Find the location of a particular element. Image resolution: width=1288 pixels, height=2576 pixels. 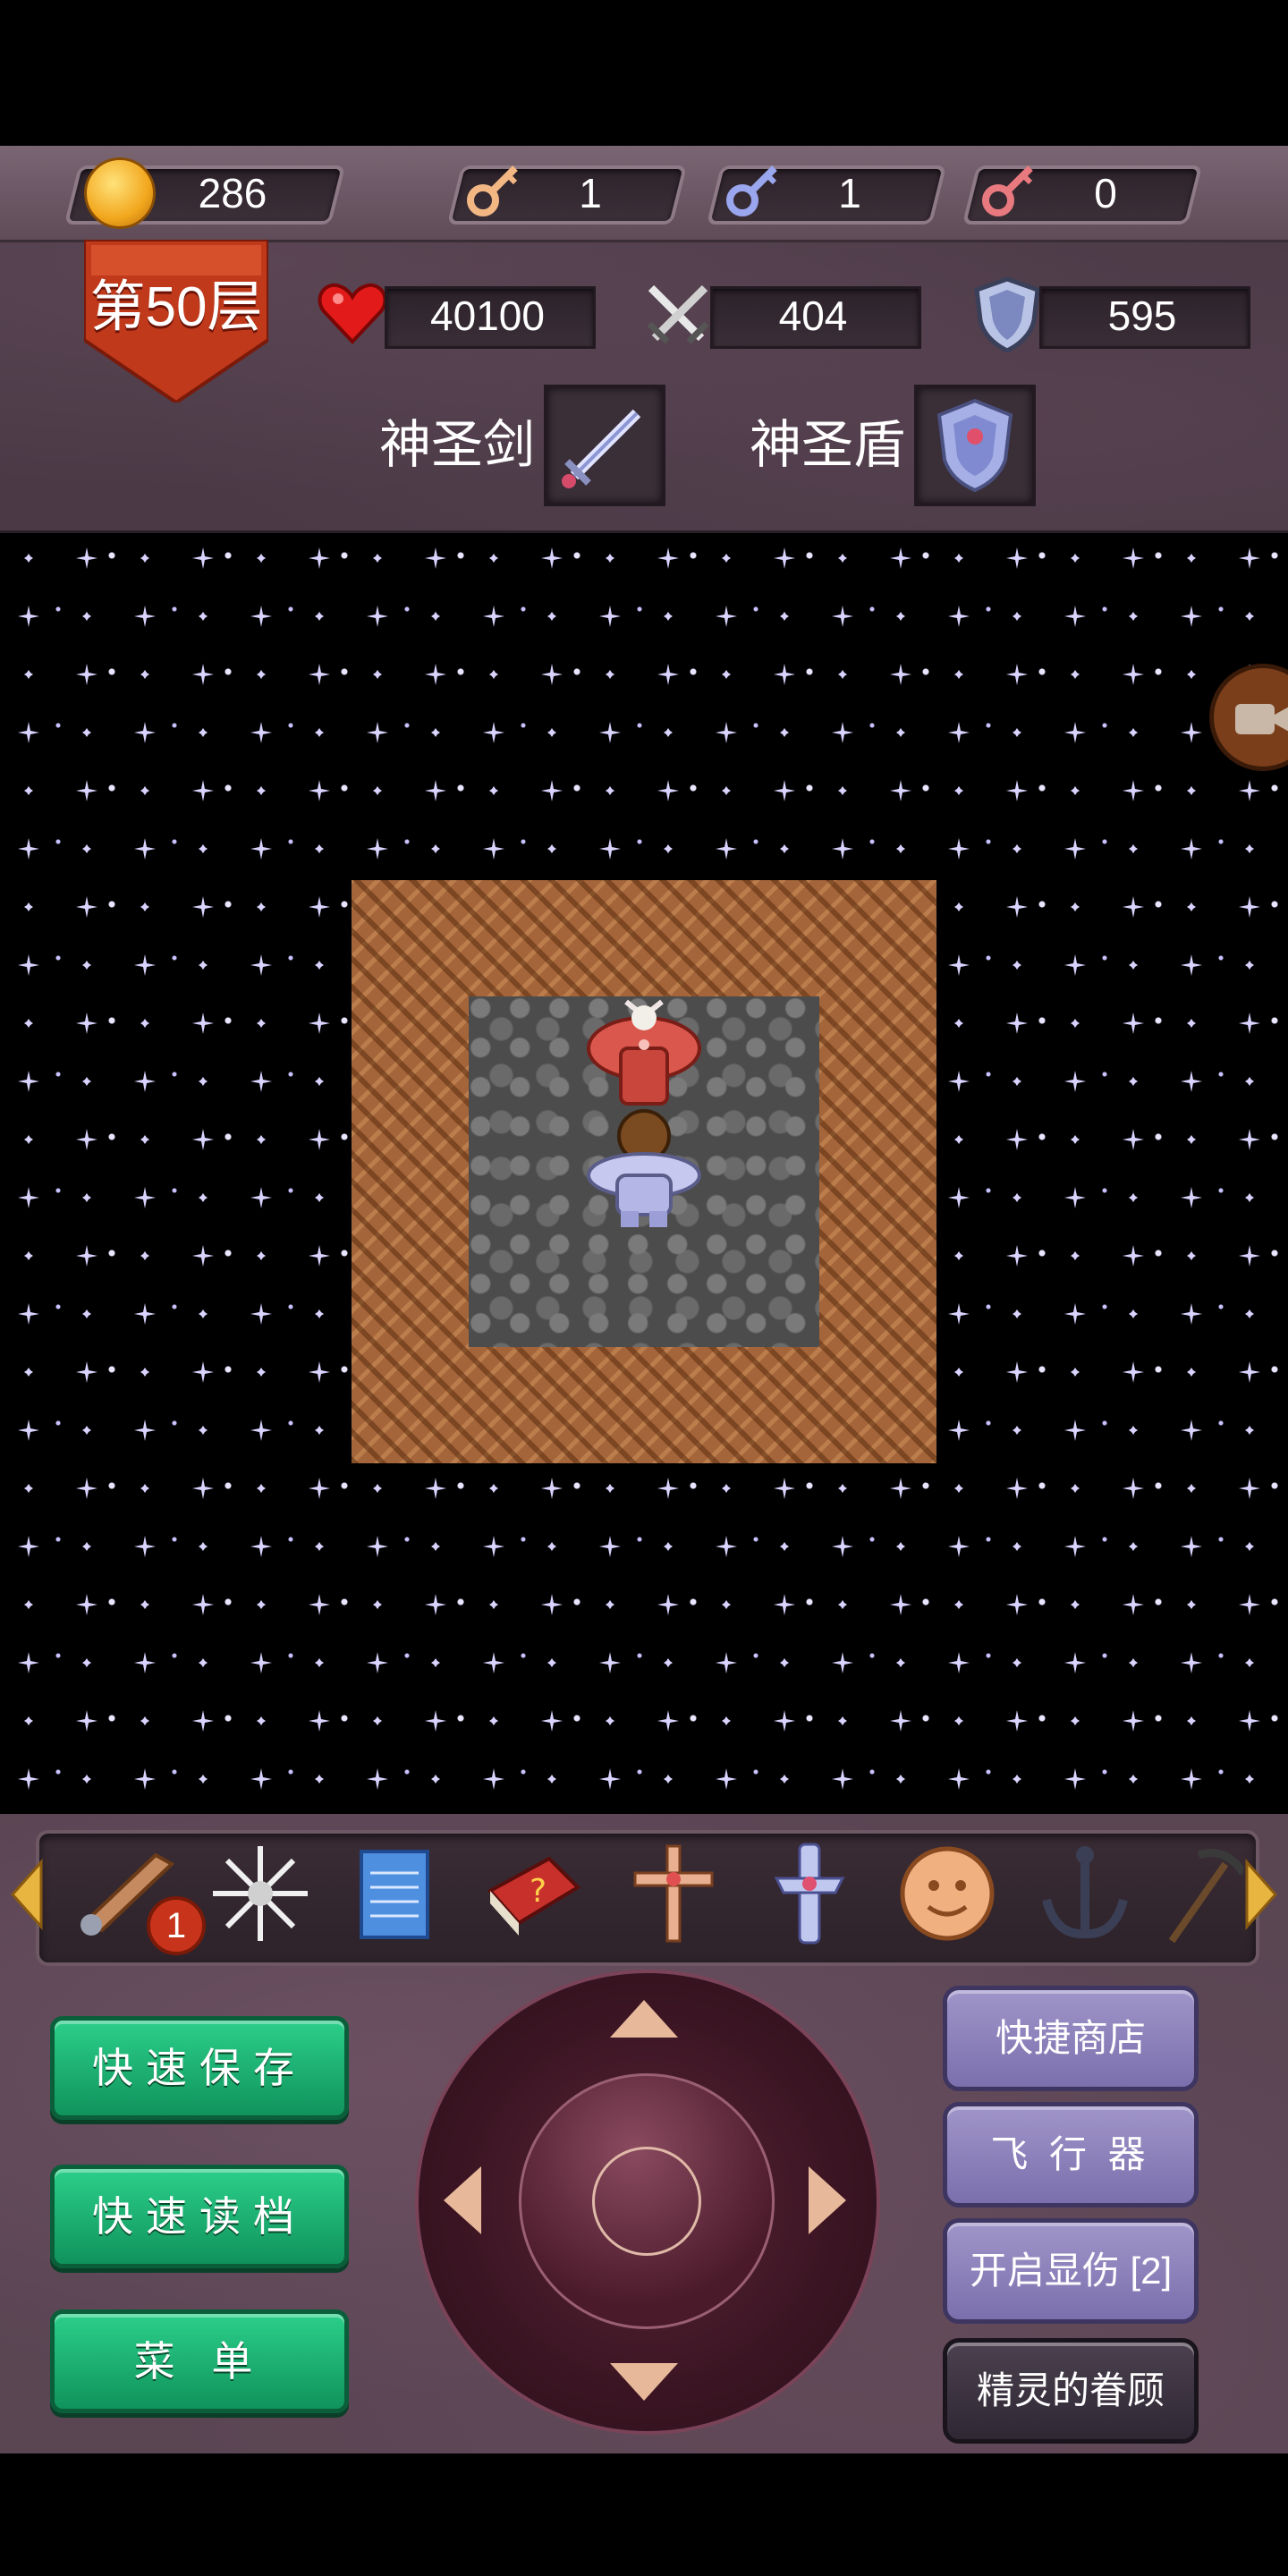

hero-sprite is located at coordinates (644, 1168).